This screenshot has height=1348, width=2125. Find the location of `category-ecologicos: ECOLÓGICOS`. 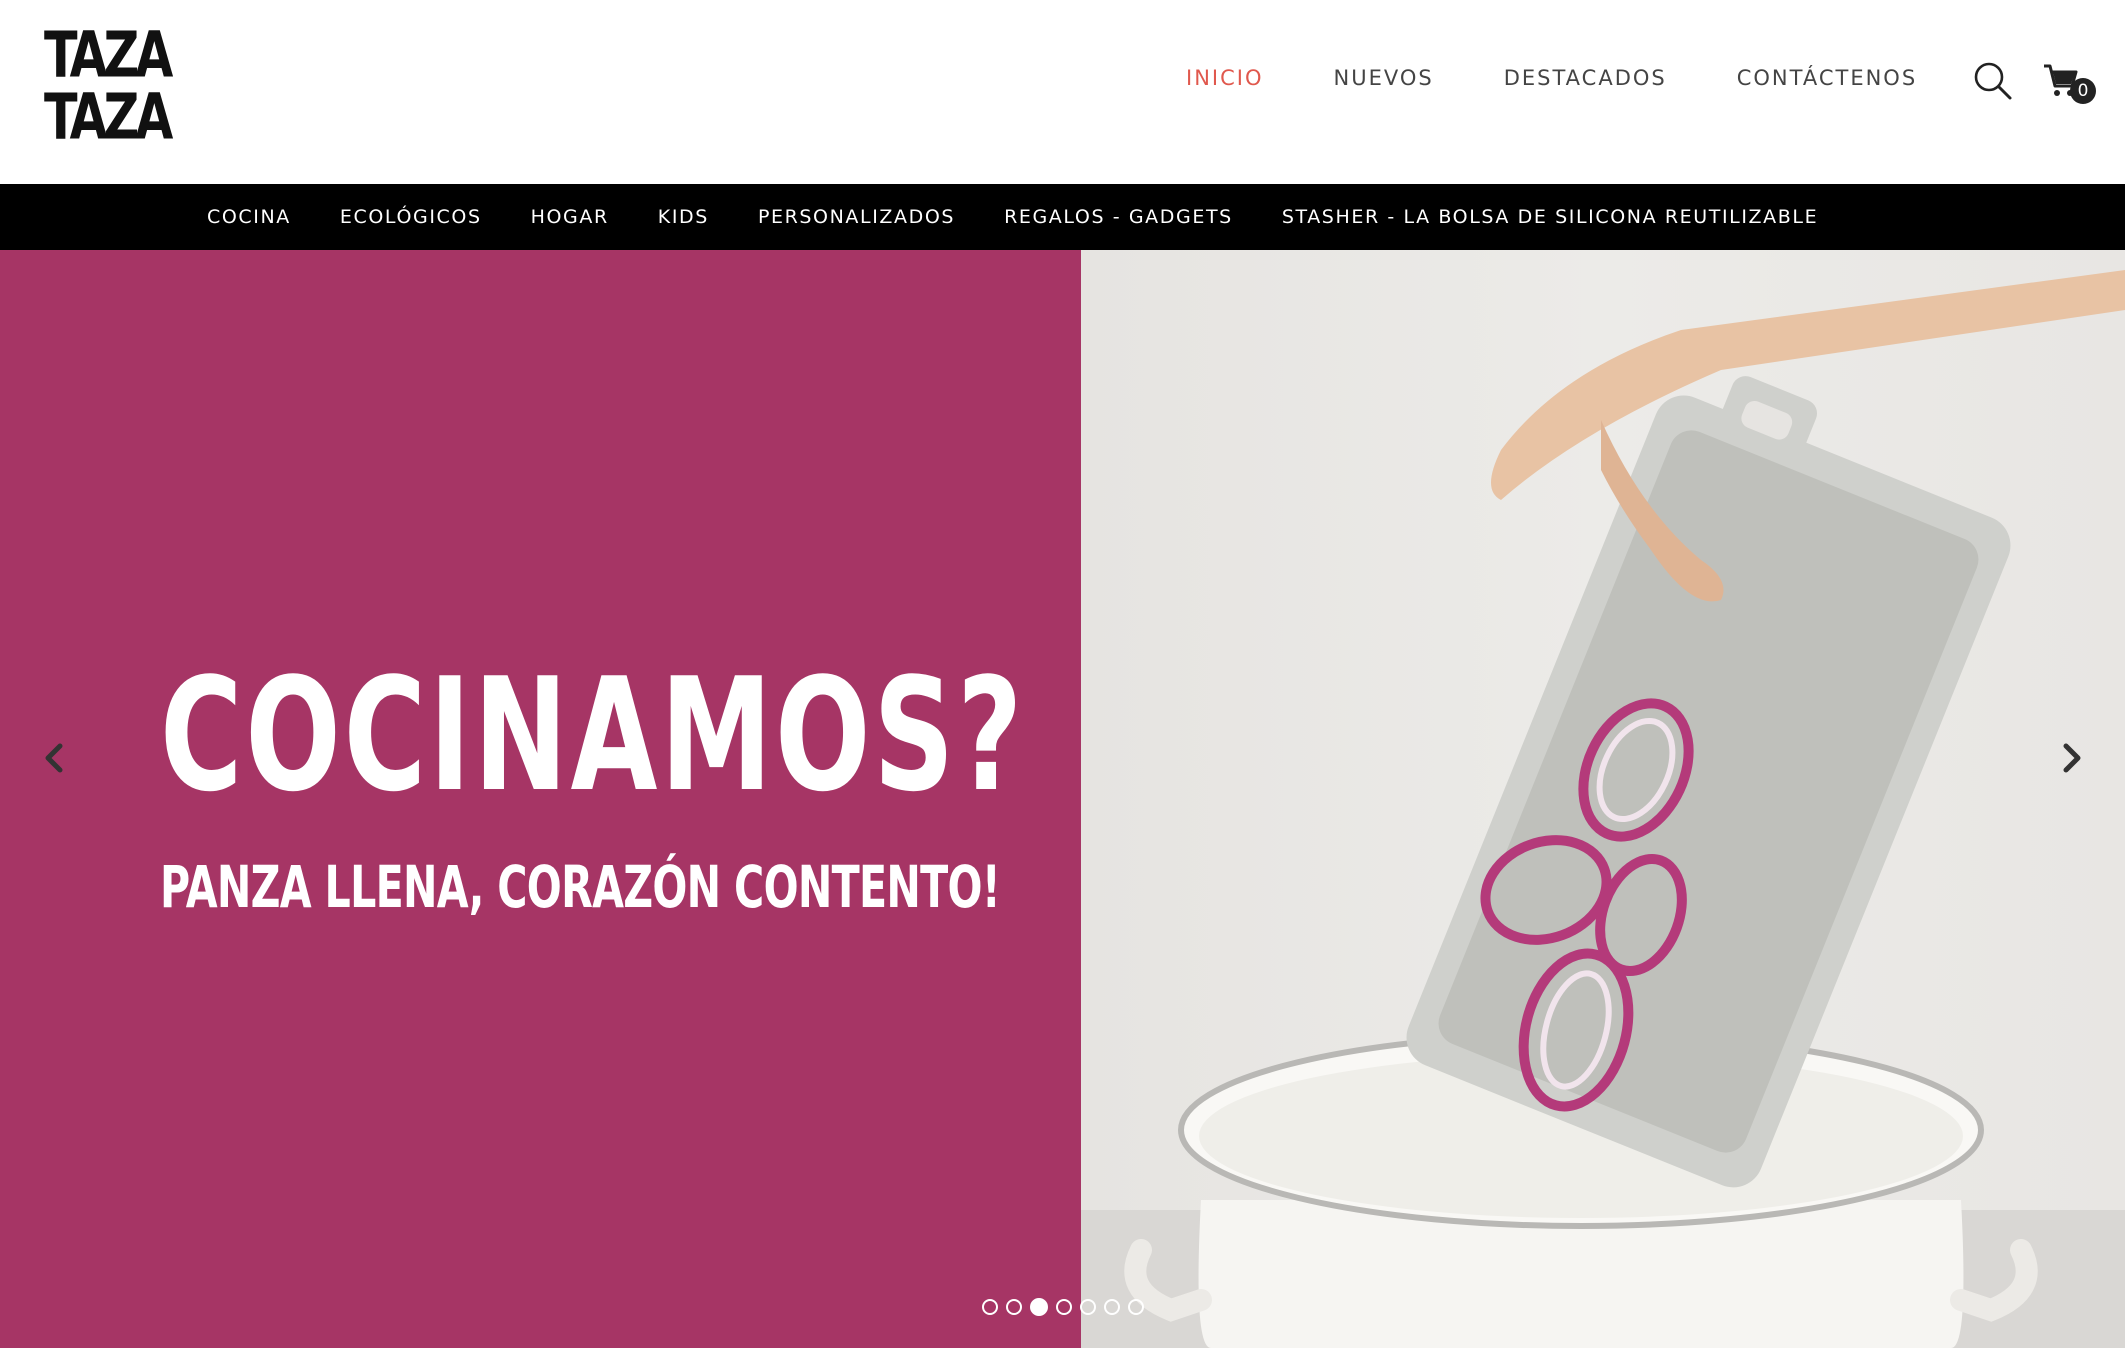

category-ecologicos: ECOLÓGICOS is located at coordinates (411, 217).